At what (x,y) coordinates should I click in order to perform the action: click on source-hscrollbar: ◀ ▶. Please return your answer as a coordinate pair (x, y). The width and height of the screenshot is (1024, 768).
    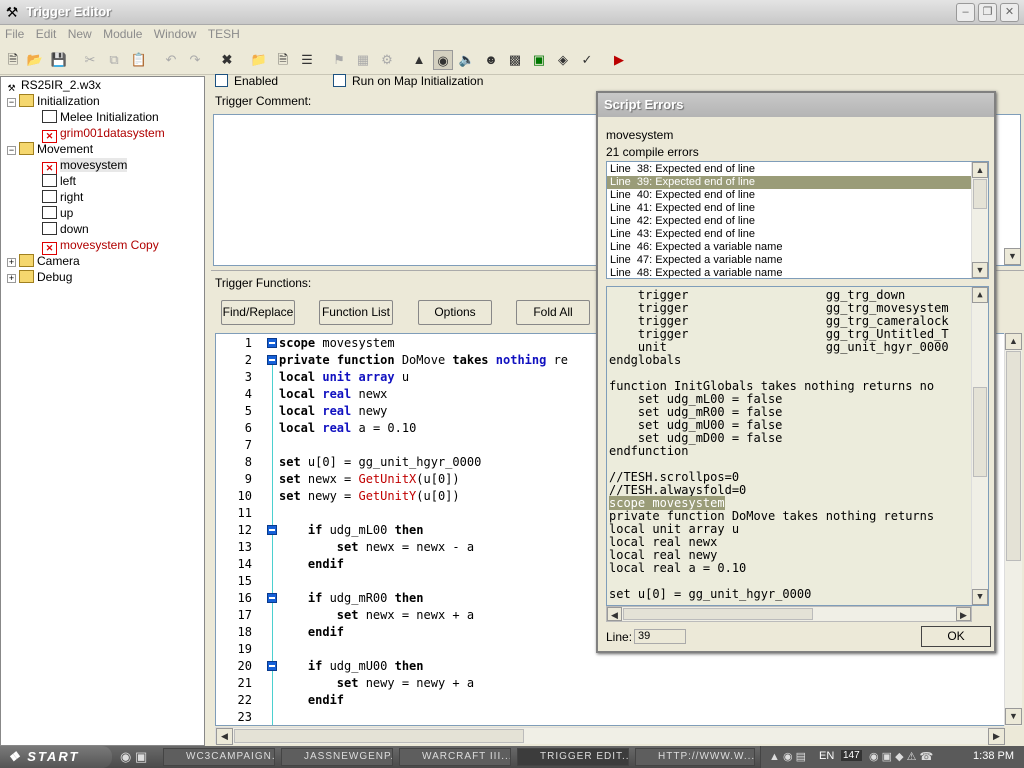
    Looking at the image, I should click on (789, 614).